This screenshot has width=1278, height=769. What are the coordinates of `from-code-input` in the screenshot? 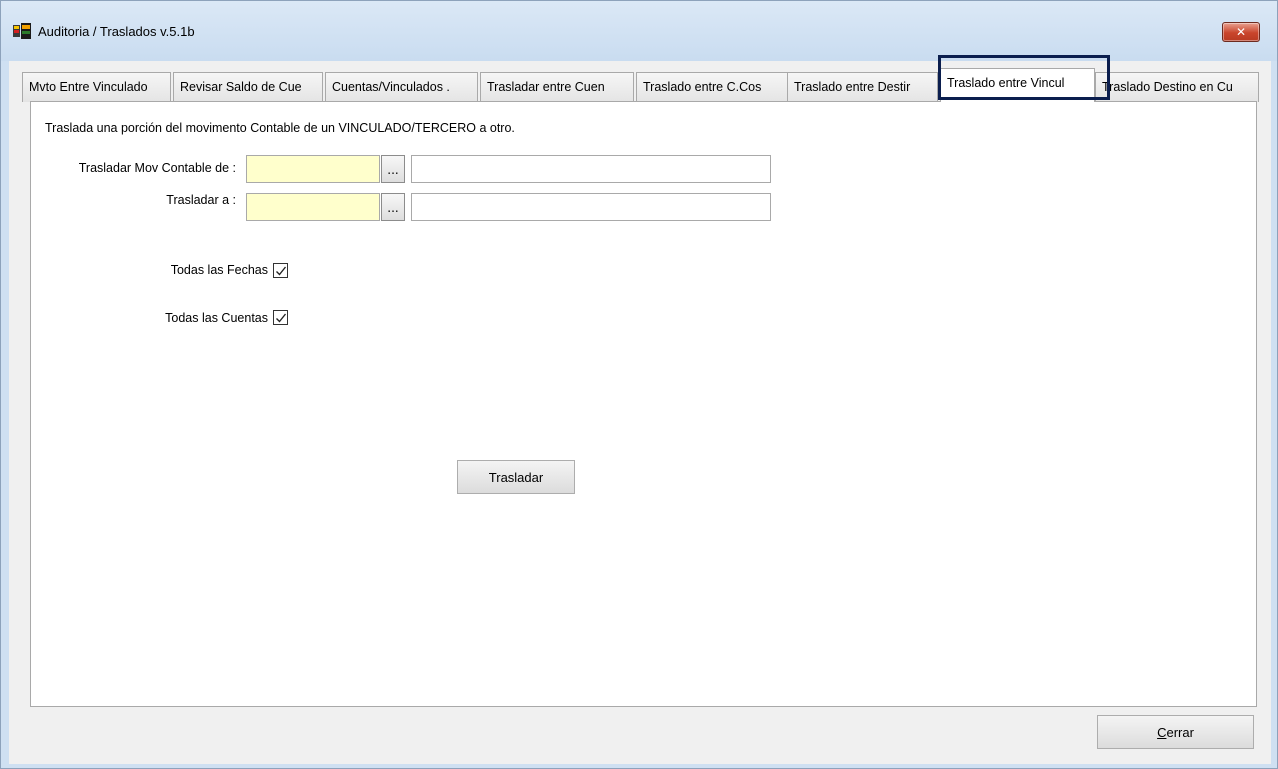 It's located at (313, 169).